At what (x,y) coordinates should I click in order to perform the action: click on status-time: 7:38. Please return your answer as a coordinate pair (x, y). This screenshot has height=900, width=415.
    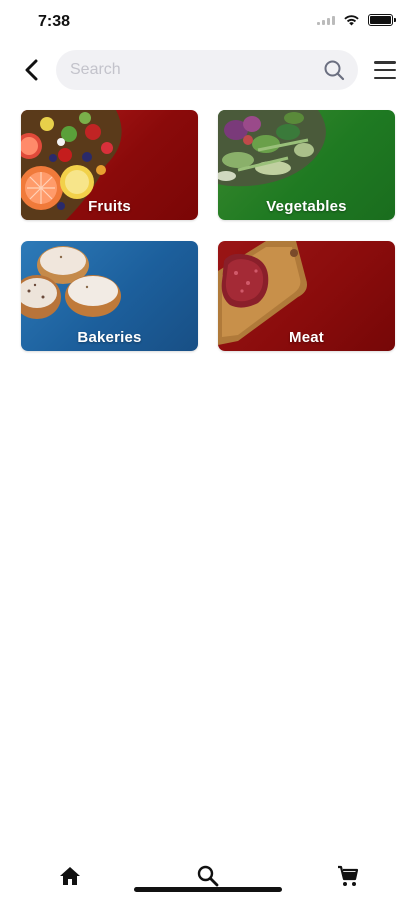
    Looking at the image, I should click on (54, 21).